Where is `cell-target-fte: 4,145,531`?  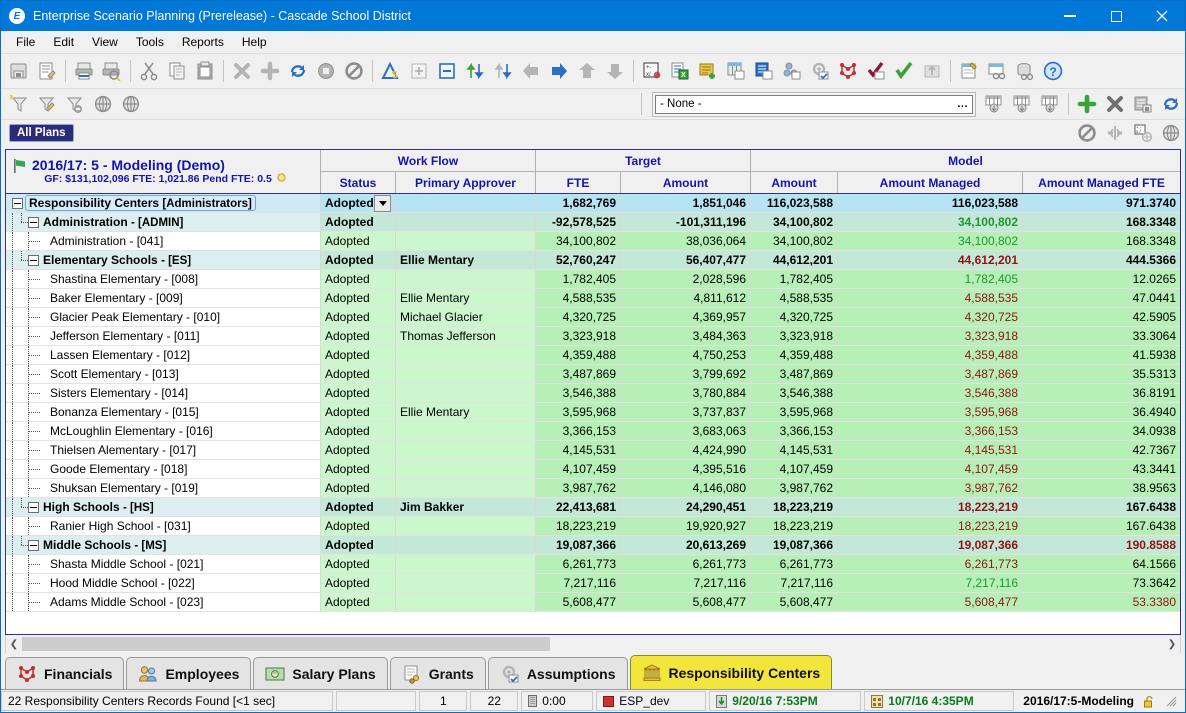 cell-target-fte: 4,145,531 is located at coordinates (578, 450).